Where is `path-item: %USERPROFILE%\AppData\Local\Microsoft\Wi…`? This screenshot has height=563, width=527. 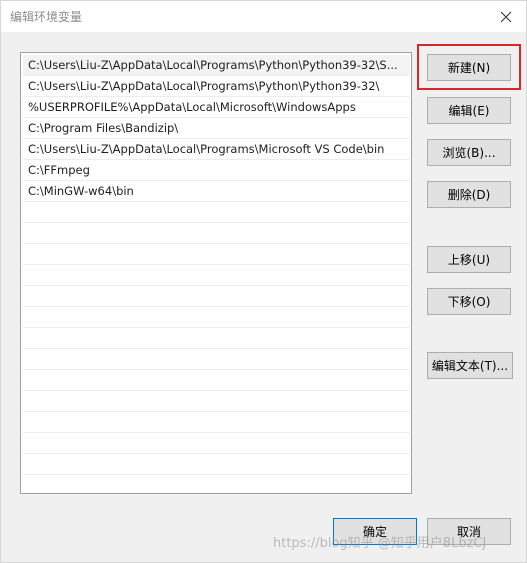
path-item: %USERPROFILE%\AppData\Local\Microsoft\Wi… is located at coordinates (216, 107).